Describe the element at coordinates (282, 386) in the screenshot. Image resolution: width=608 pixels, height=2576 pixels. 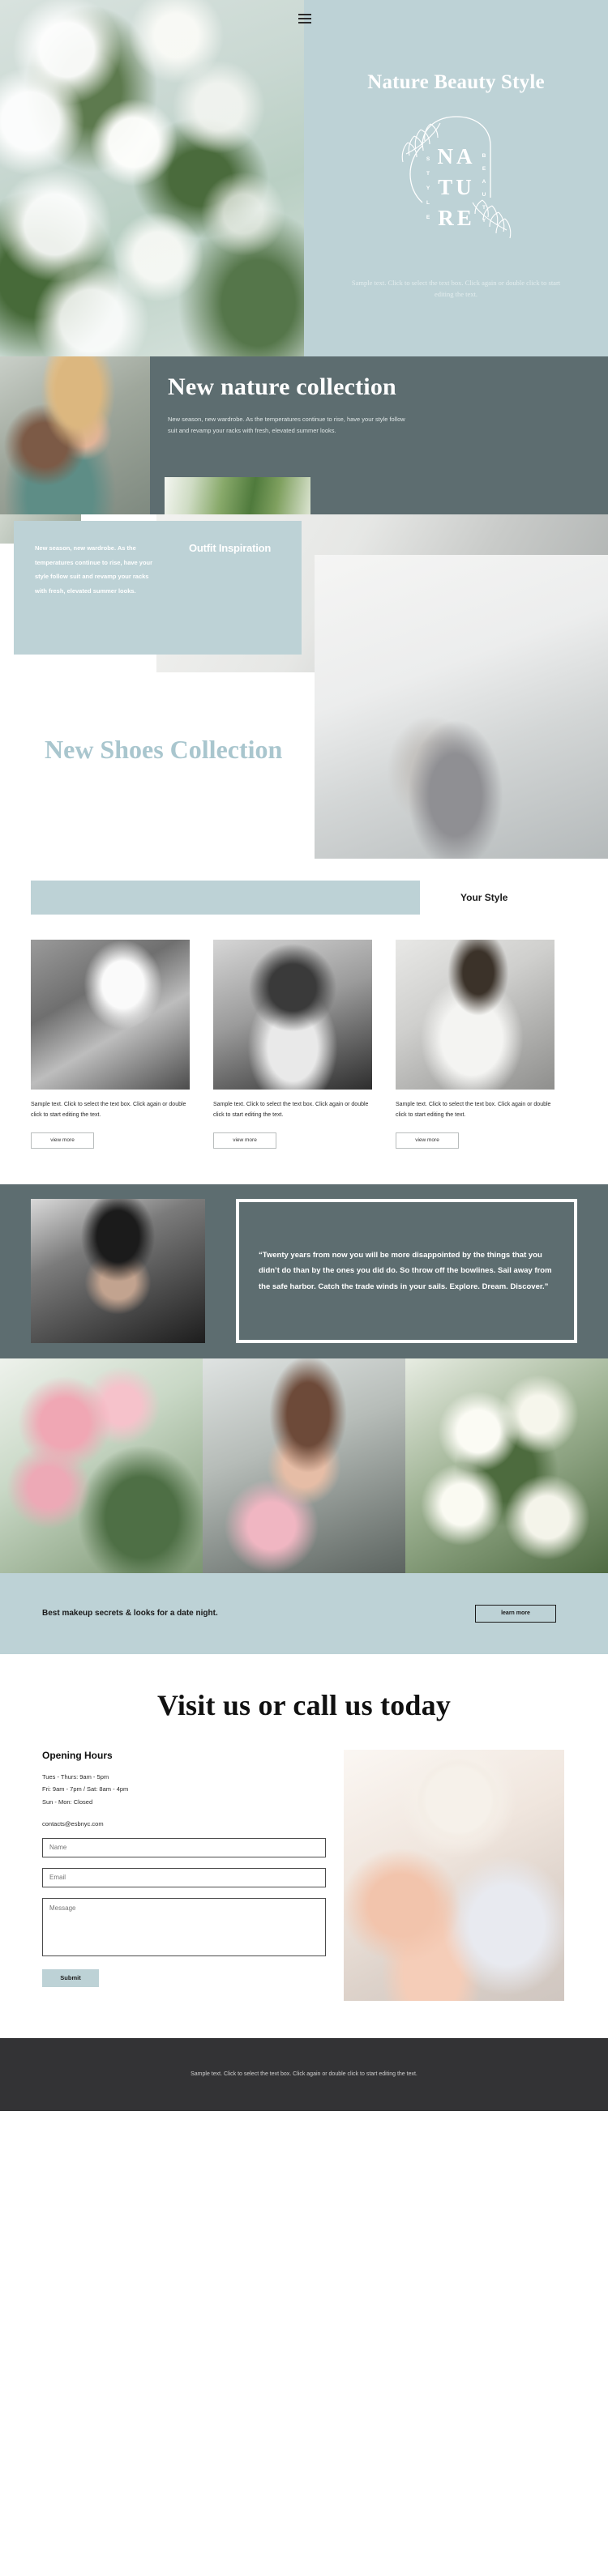
I see `nature-collection-title: New nature collection` at that location.